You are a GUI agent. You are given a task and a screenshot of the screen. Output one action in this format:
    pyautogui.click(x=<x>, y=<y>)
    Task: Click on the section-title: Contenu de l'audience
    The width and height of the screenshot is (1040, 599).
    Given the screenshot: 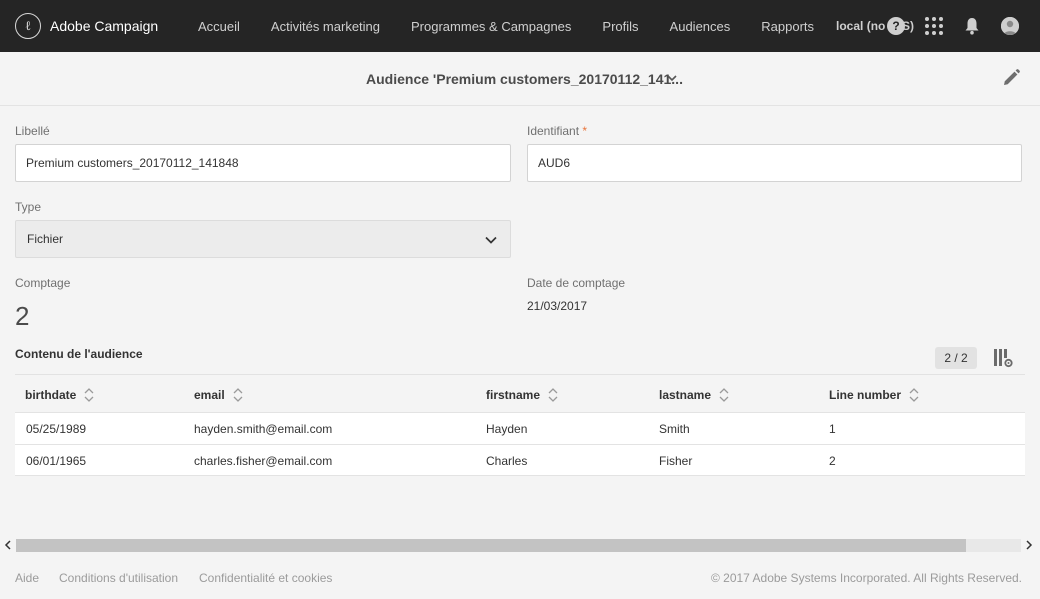 What is the action you would take?
    pyautogui.click(x=79, y=354)
    